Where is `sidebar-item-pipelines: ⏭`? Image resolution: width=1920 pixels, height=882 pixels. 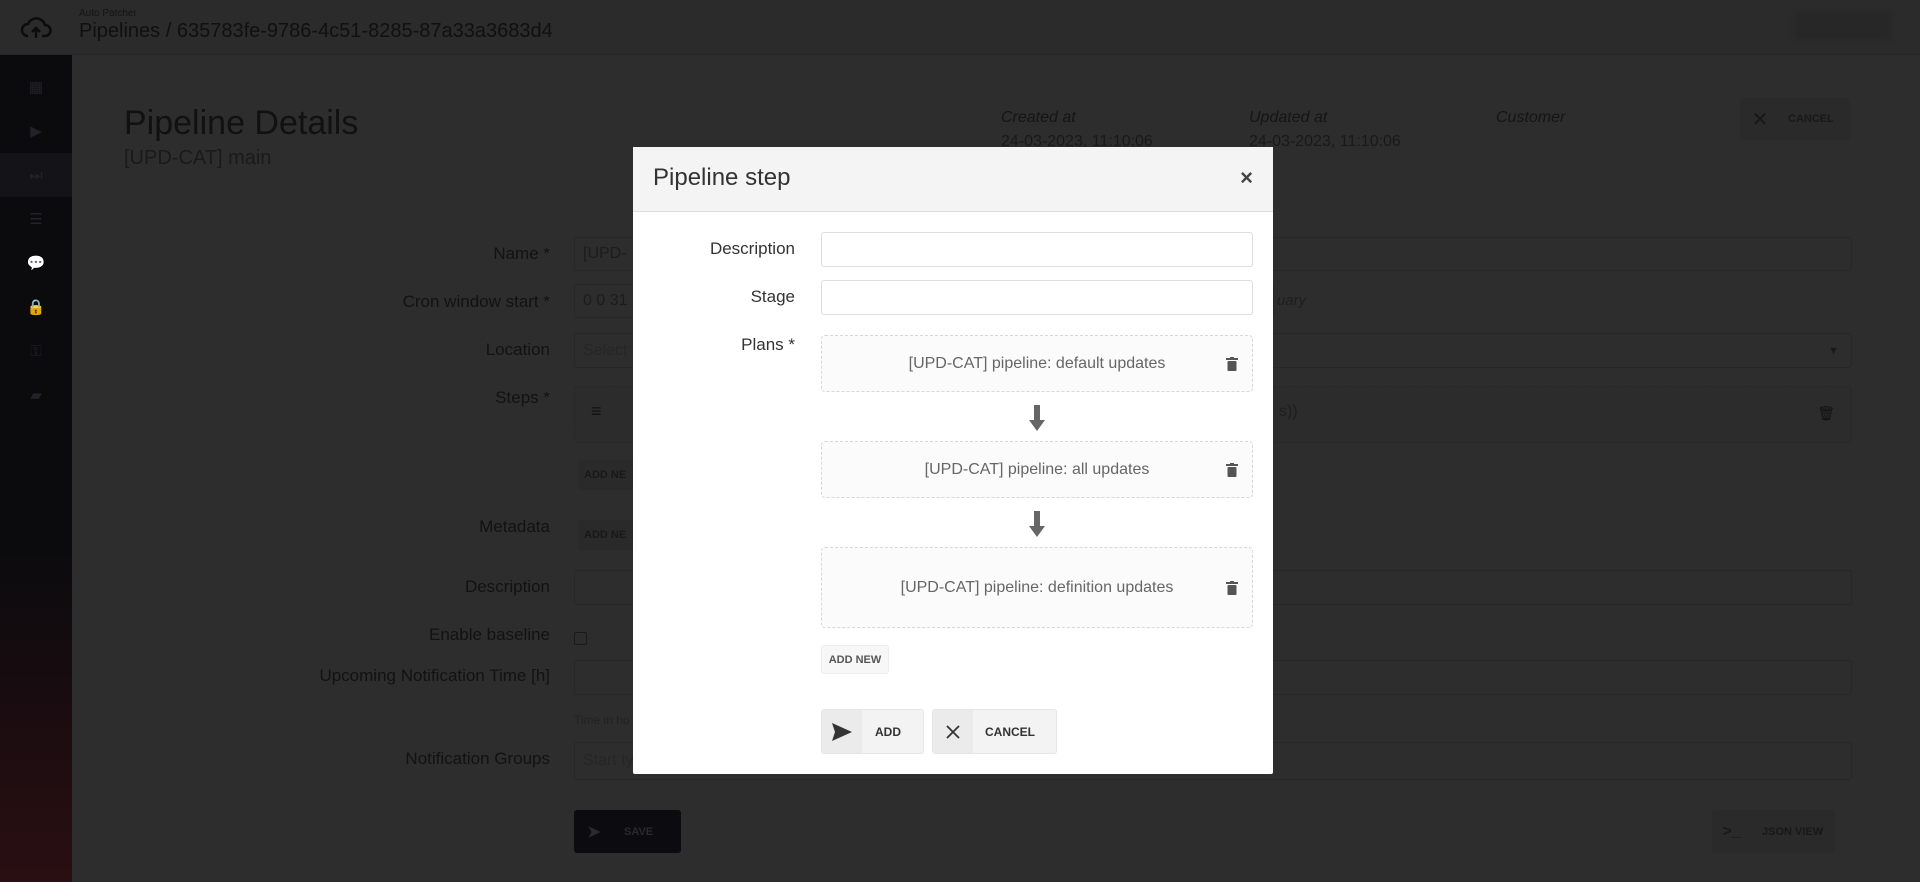
sidebar-item-pipelines: ⏭ is located at coordinates (36, 175).